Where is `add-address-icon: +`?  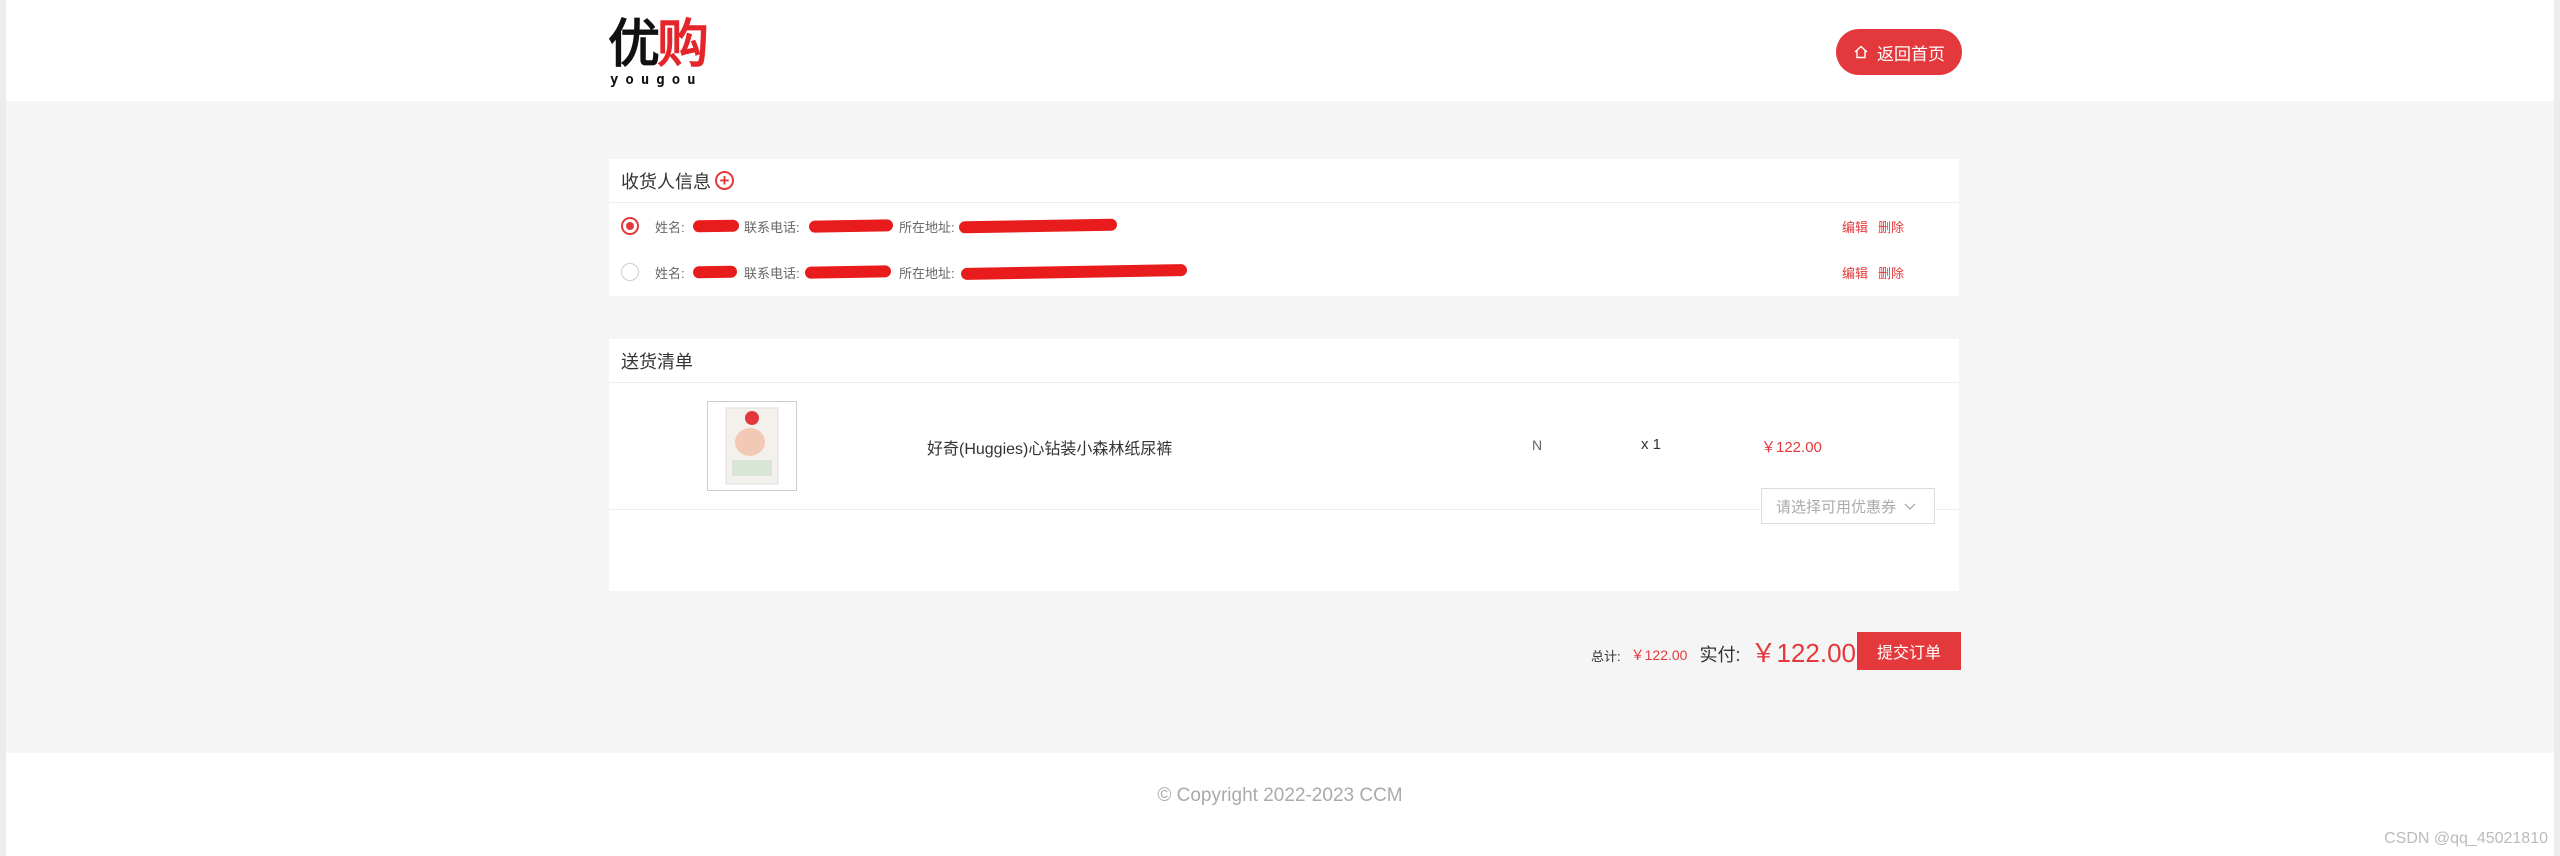 add-address-icon: + is located at coordinates (724, 180).